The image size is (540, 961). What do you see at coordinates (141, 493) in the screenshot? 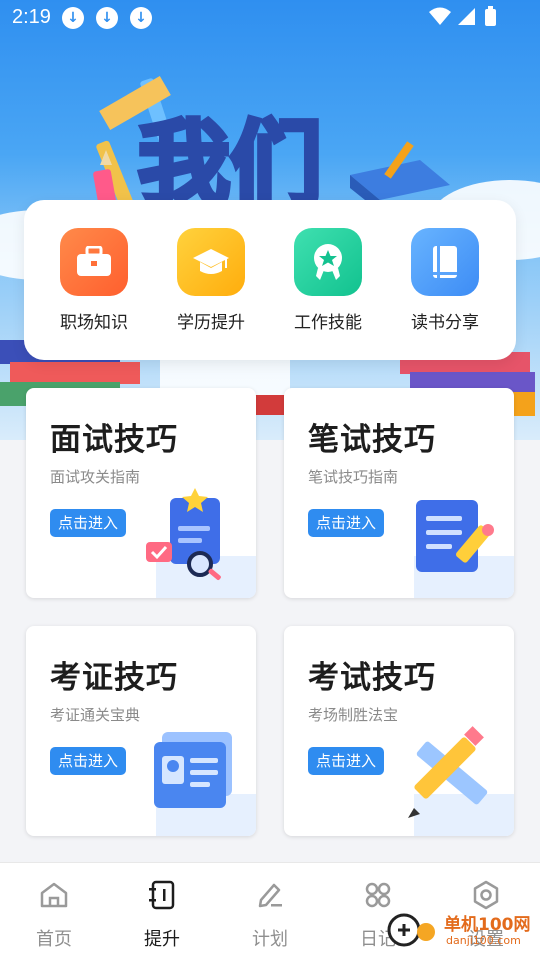
I see `tile-interview: 面试技巧 面试攻关指南 点击进入` at bounding box center [141, 493].